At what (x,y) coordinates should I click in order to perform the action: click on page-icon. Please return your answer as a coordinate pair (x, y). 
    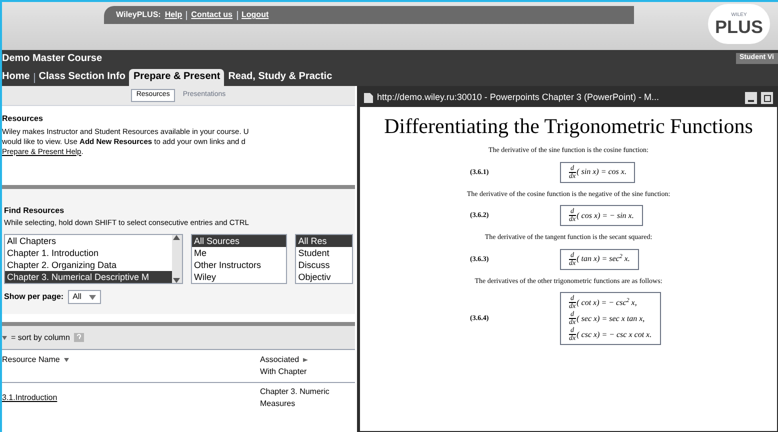
    Looking at the image, I should click on (368, 98).